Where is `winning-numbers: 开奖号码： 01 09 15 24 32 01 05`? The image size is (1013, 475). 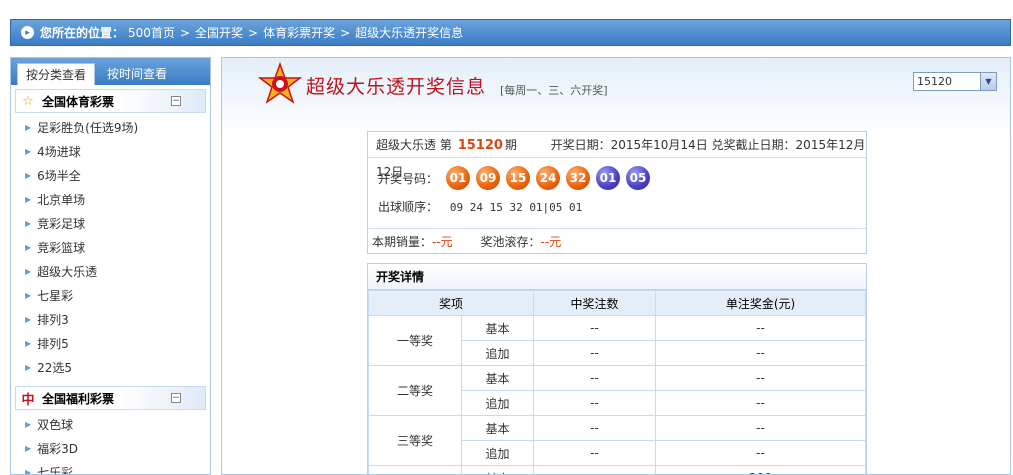 winning-numbers: 开奖号码： 01 09 15 24 32 01 05 is located at coordinates (617, 178).